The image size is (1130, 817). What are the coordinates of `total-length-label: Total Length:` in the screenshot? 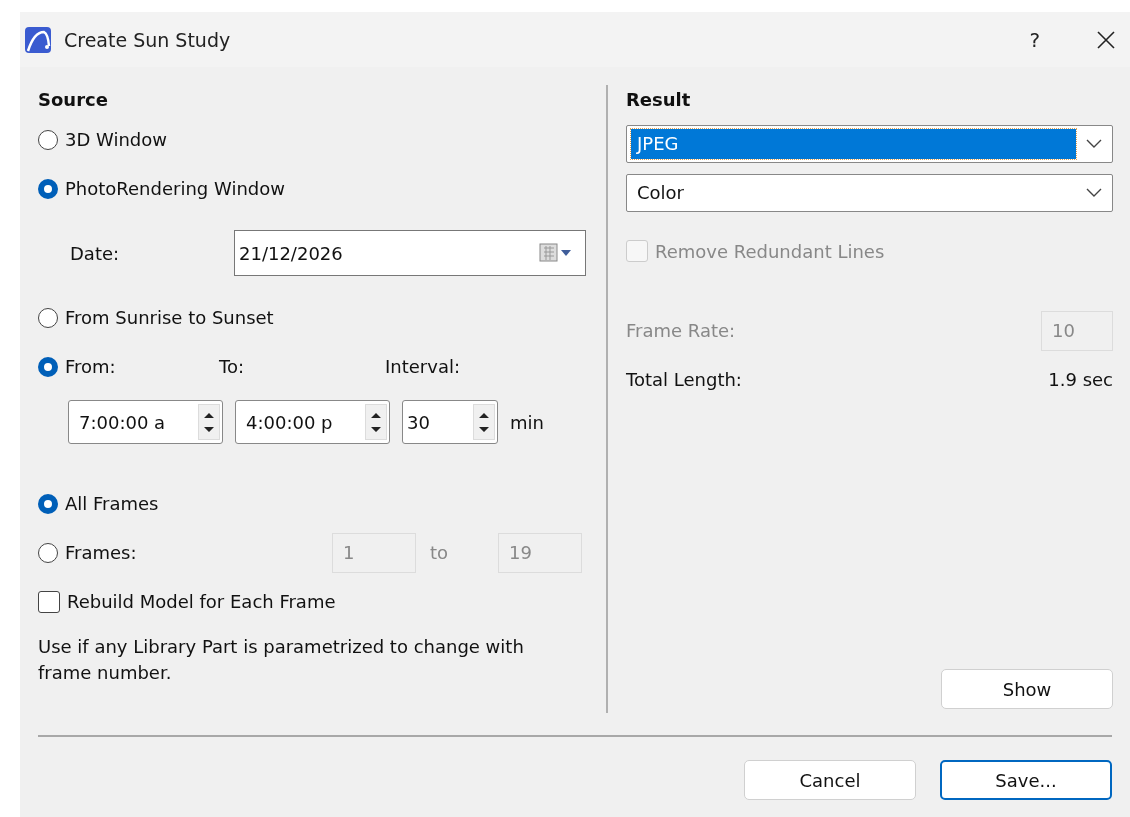 It's located at (684, 379).